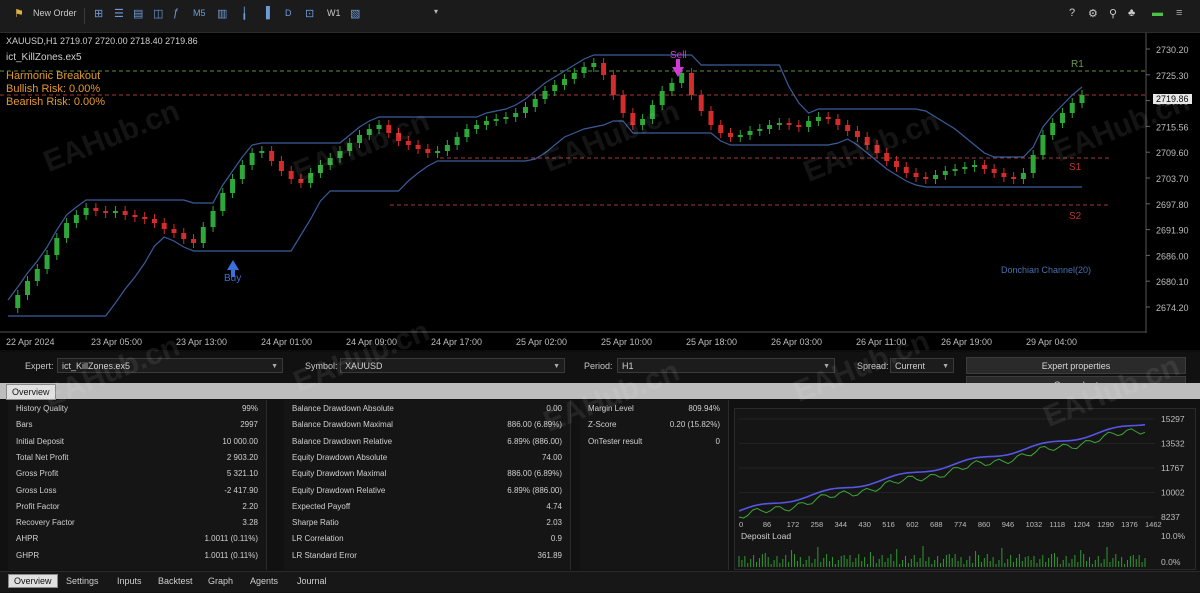 This screenshot has height=593, width=1200. What do you see at coordinates (1179, 13) in the screenshot?
I see `menu-icon: ≡` at bounding box center [1179, 13].